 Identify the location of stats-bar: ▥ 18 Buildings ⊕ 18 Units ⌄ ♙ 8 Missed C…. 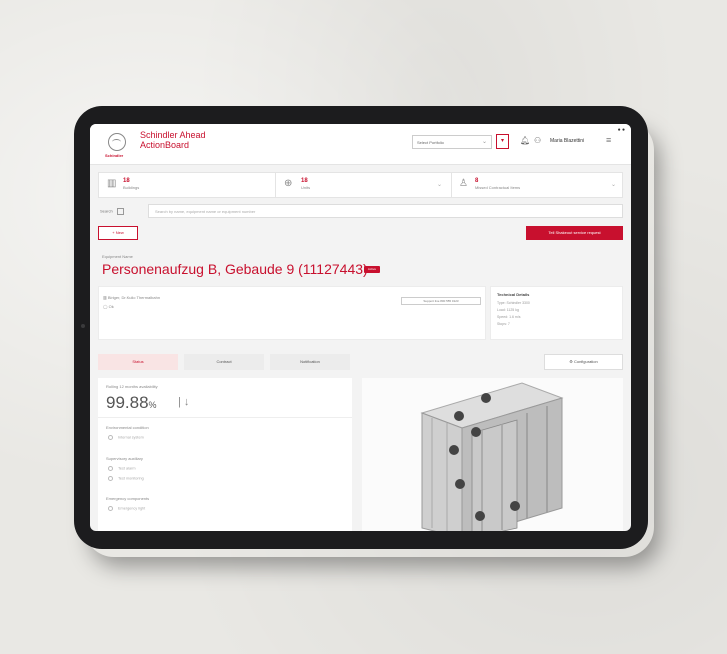
(360, 185).